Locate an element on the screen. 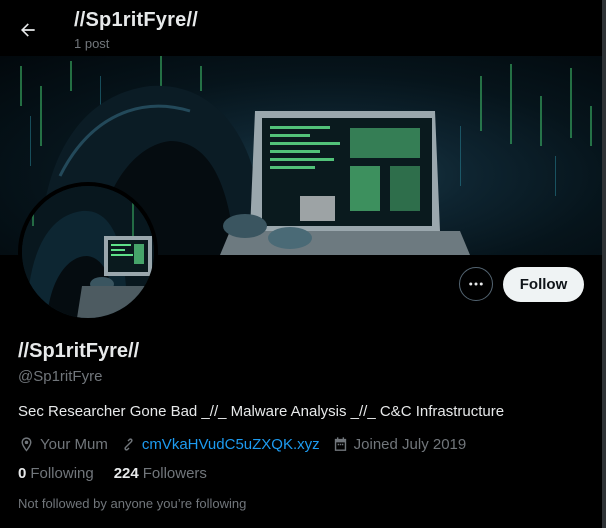 This screenshot has width=606, height=528. joined-item: Joined July 2019 is located at coordinates (399, 444).